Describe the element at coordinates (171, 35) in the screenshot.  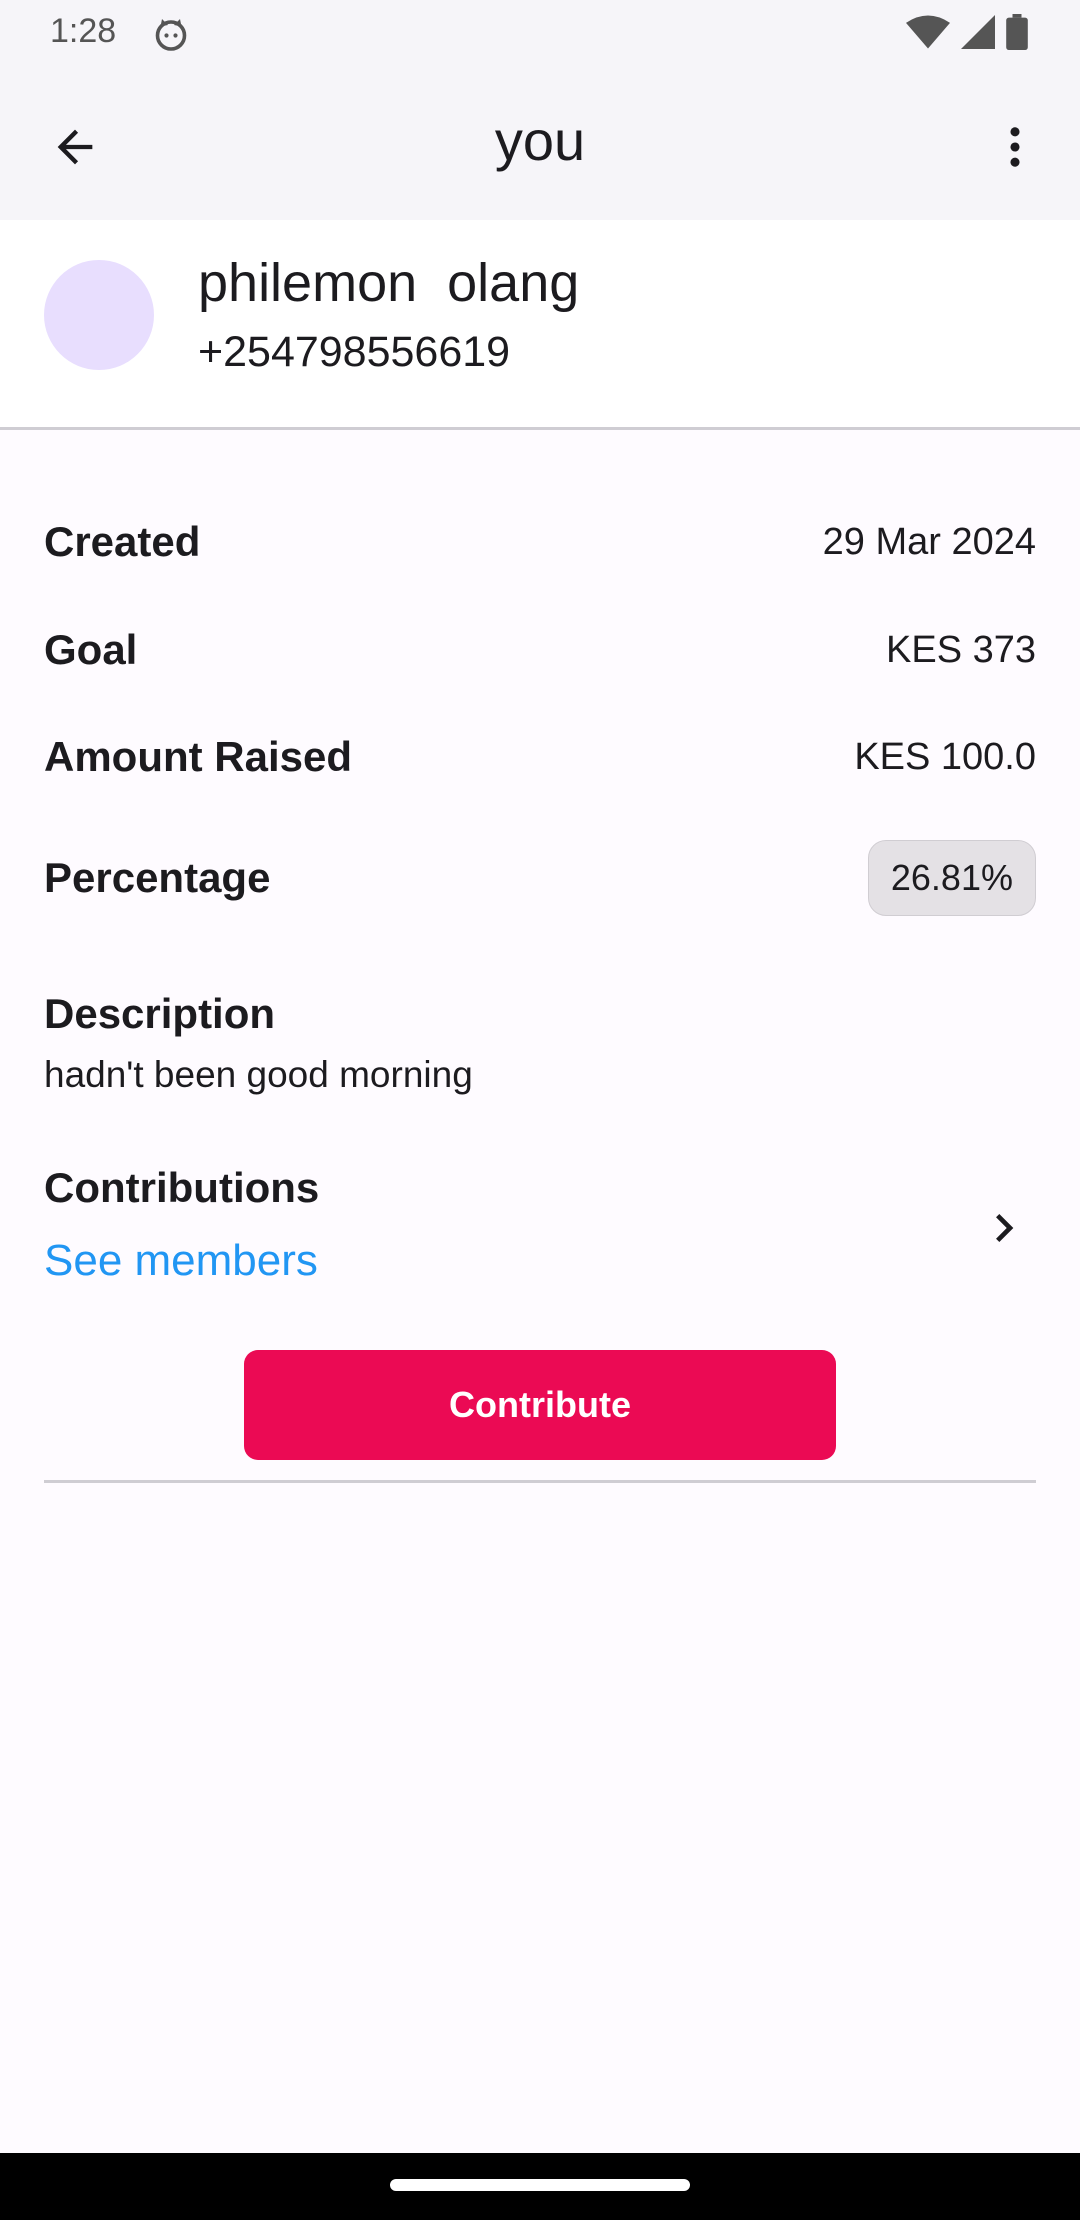
I see `cat-icon` at that location.